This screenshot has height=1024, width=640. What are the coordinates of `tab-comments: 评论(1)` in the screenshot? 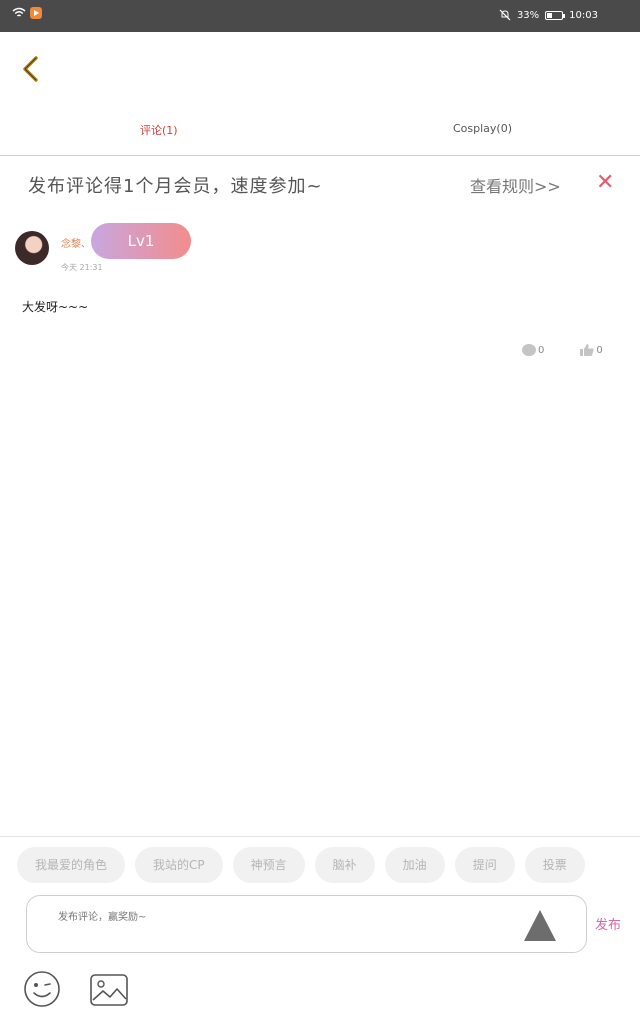 It's located at (159, 130).